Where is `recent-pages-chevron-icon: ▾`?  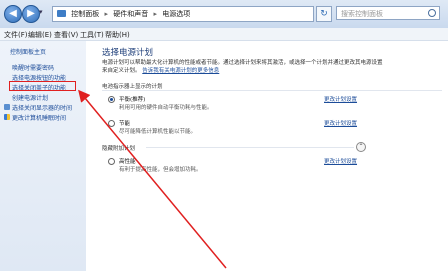 recent-pages-chevron-icon: ▾ is located at coordinates (41, 12).